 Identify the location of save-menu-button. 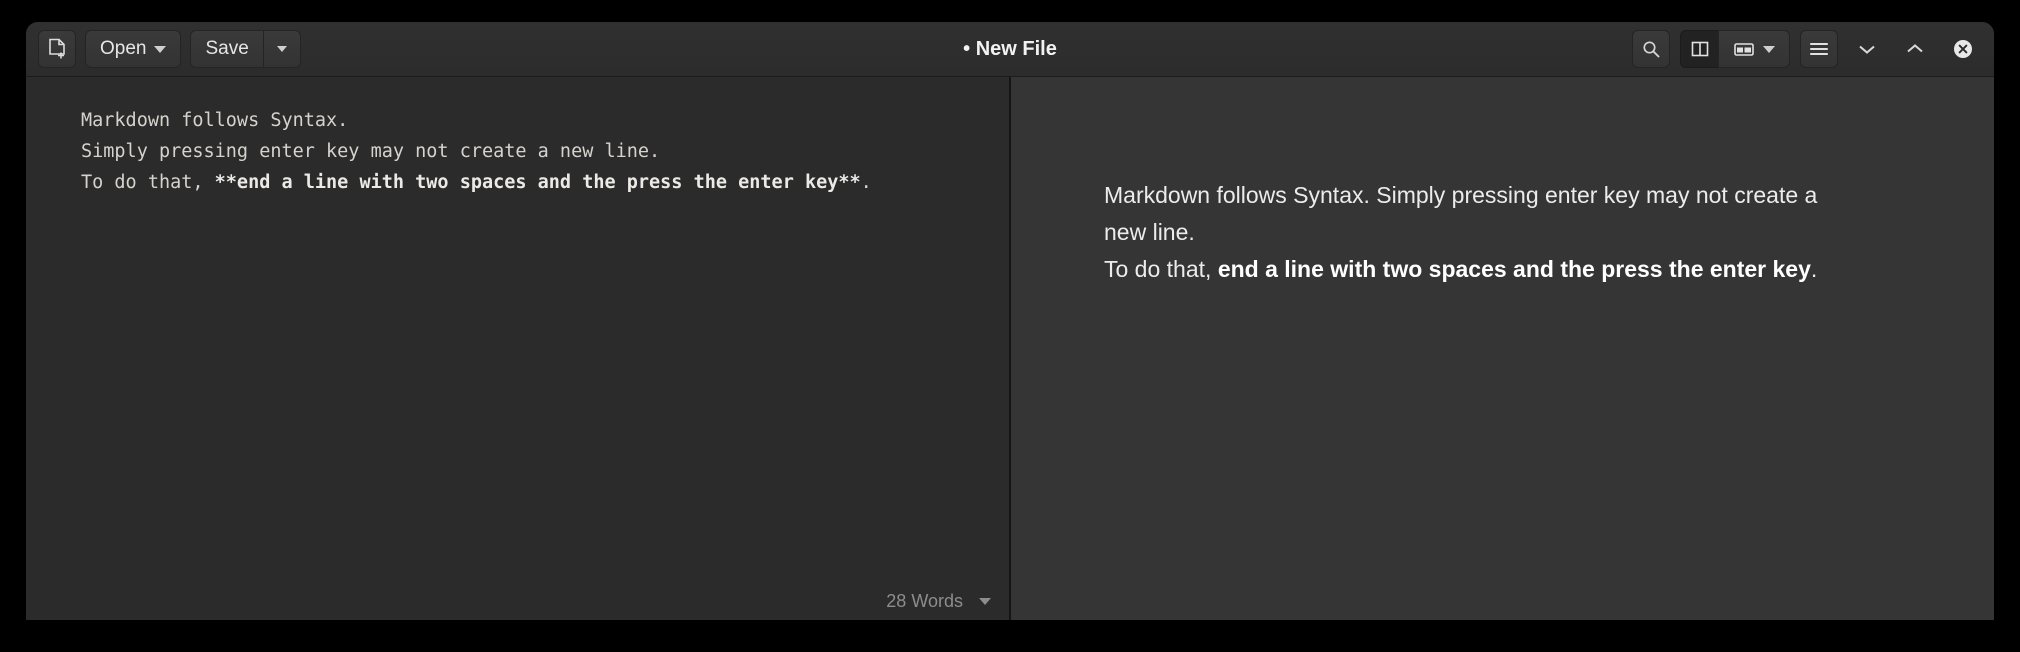
(281, 49).